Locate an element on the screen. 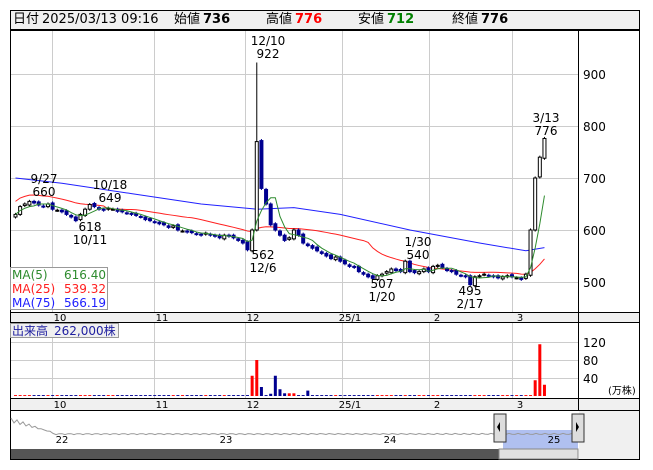 The width and height of the screenshot is (653, 470). month-label: 2 is located at coordinates (437, 318).